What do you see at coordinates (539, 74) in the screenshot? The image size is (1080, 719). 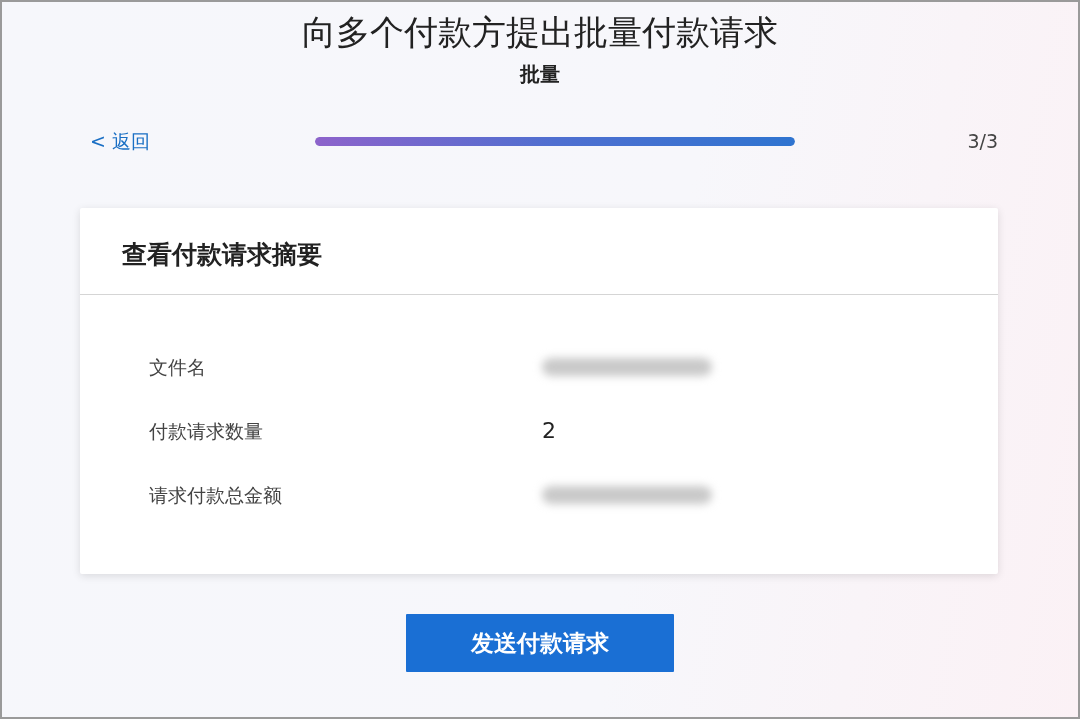 I see `page-subtitle: 批量` at bounding box center [539, 74].